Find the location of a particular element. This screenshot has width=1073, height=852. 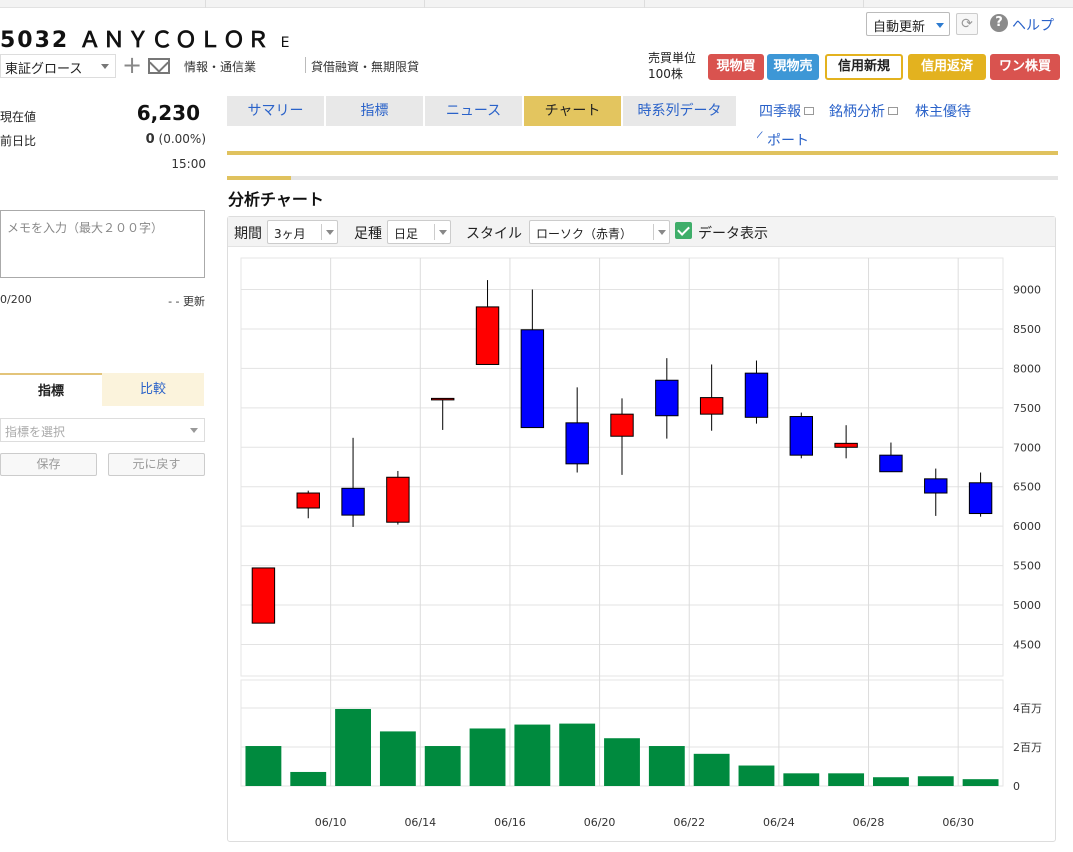

market-select-value: 東証グロース is located at coordinates (44, 69).